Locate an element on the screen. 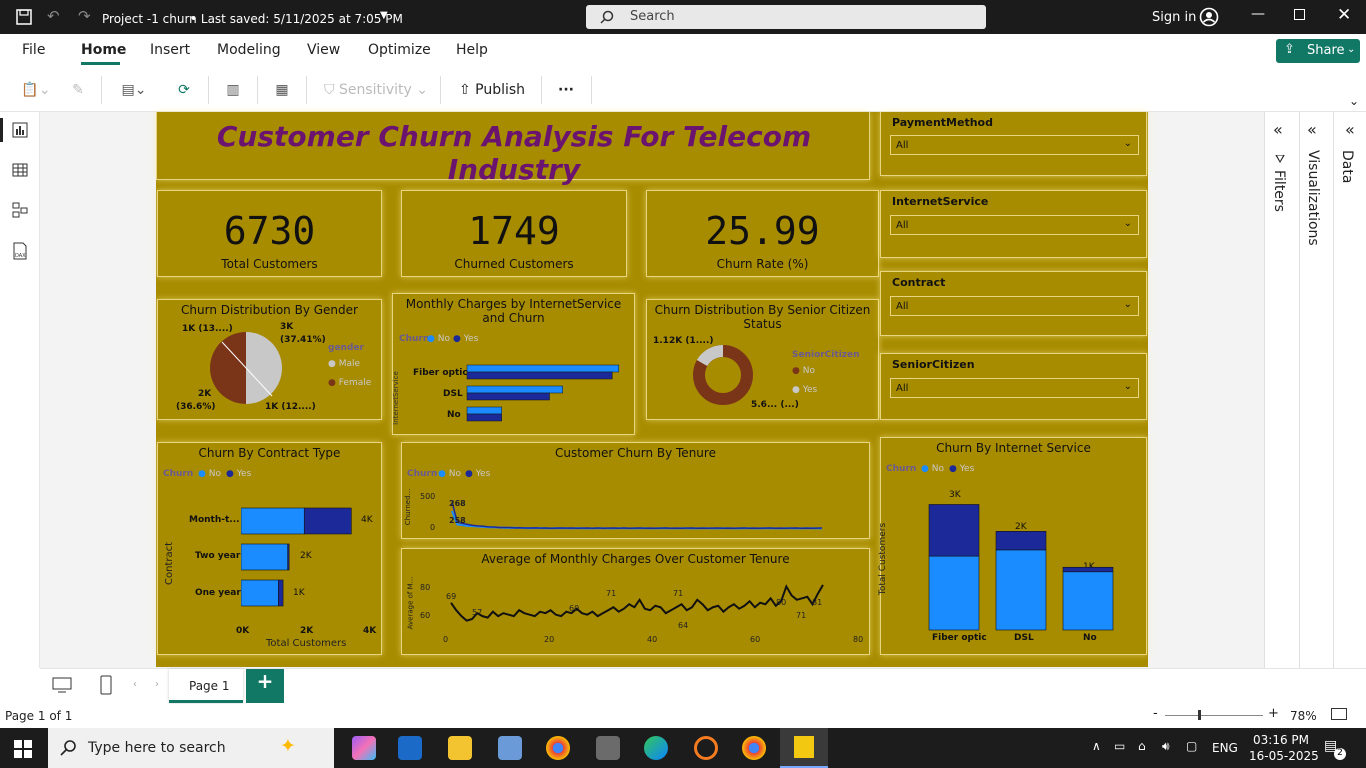  senior-donut is located at coordinates (723, 375).